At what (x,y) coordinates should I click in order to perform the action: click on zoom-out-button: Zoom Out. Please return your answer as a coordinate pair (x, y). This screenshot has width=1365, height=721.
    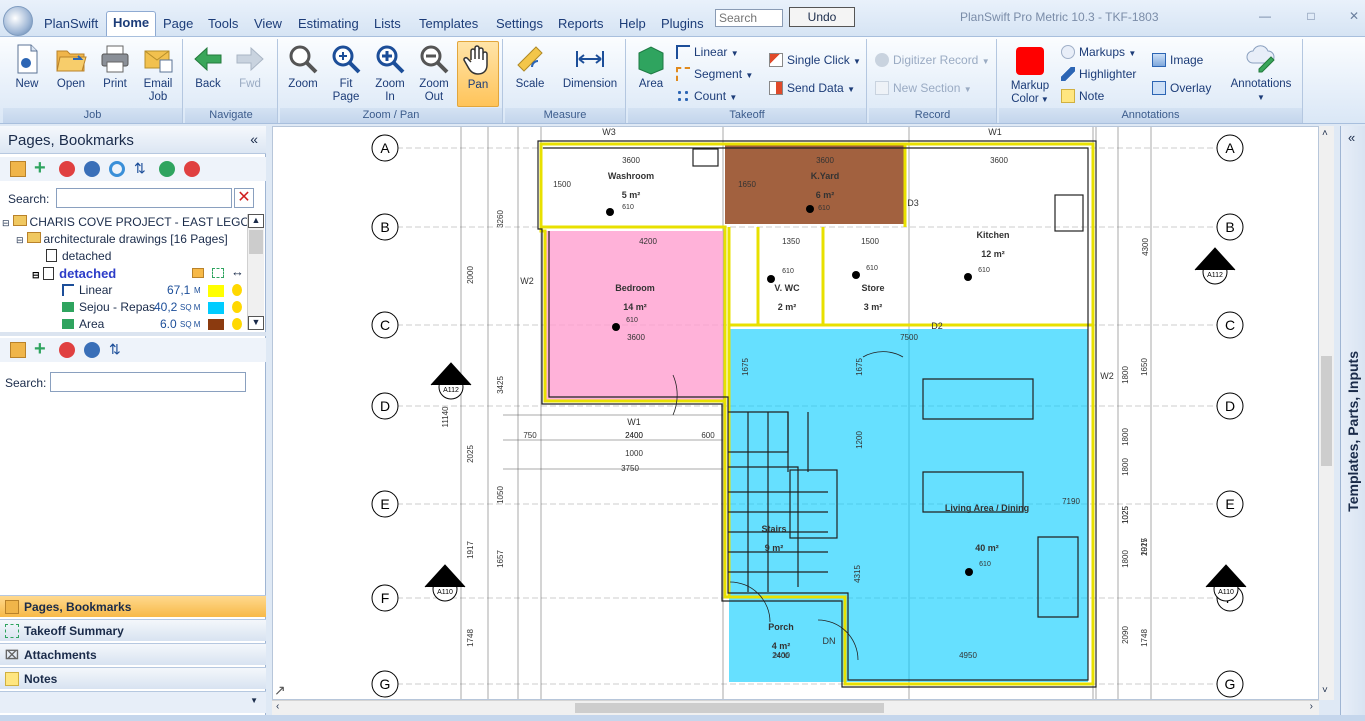
    Looking at the image, I should click on (434, 74).